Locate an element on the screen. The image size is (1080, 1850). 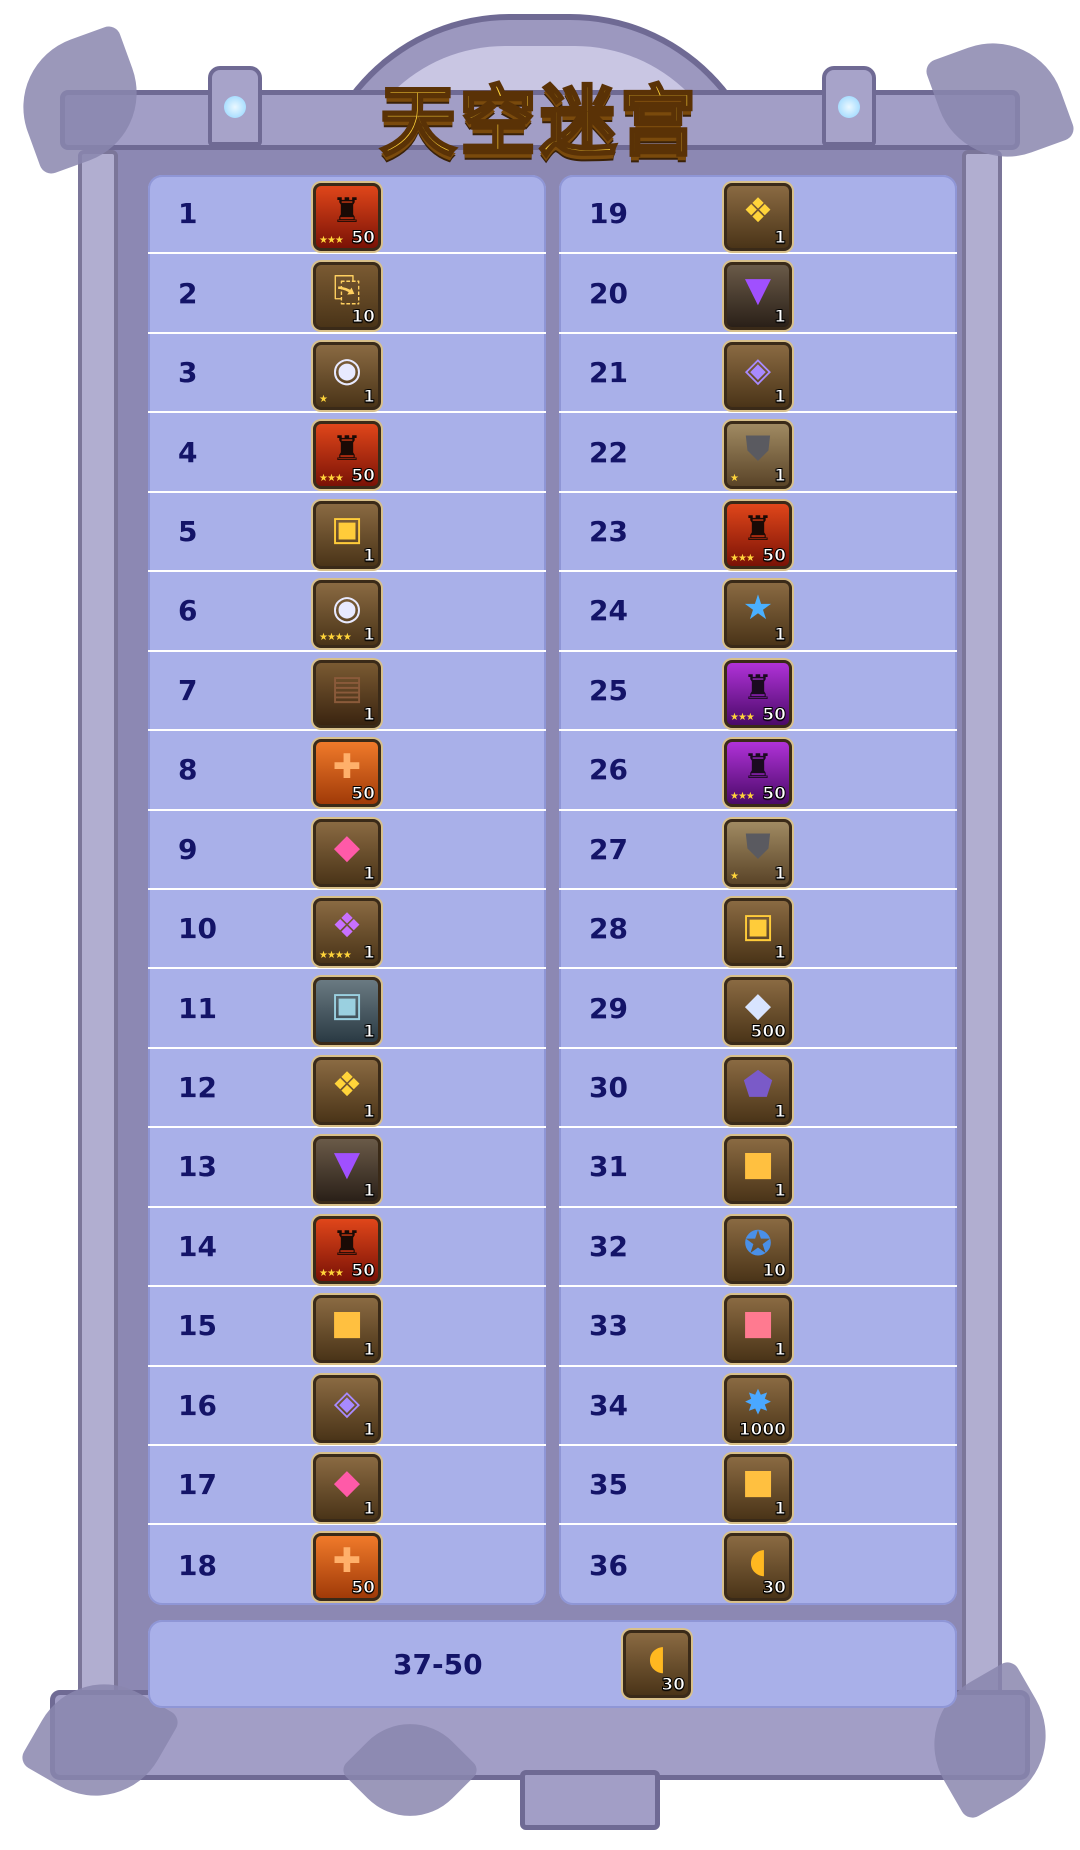
rank-label: 16 is located at coordinates (197, 1405).